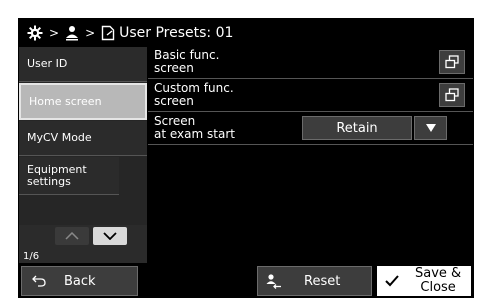 Image resolution: width=490 pixels, height=302 pixels. I want to click on sidebar-pager: 1/6, so click(83, 244).